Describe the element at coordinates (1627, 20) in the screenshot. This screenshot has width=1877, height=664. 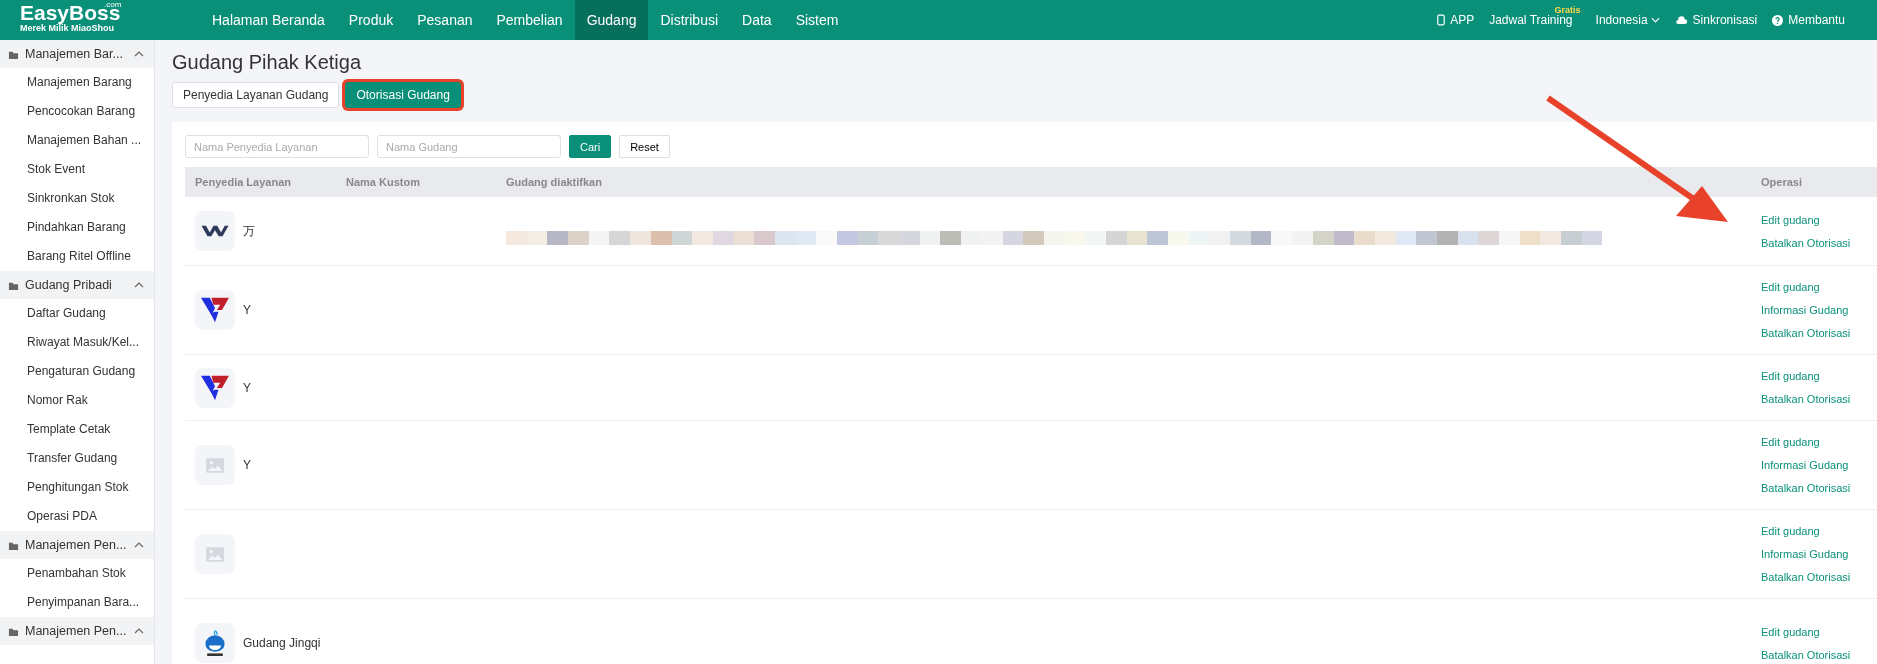
I see `language-dropdown: Indonesia` at that location.